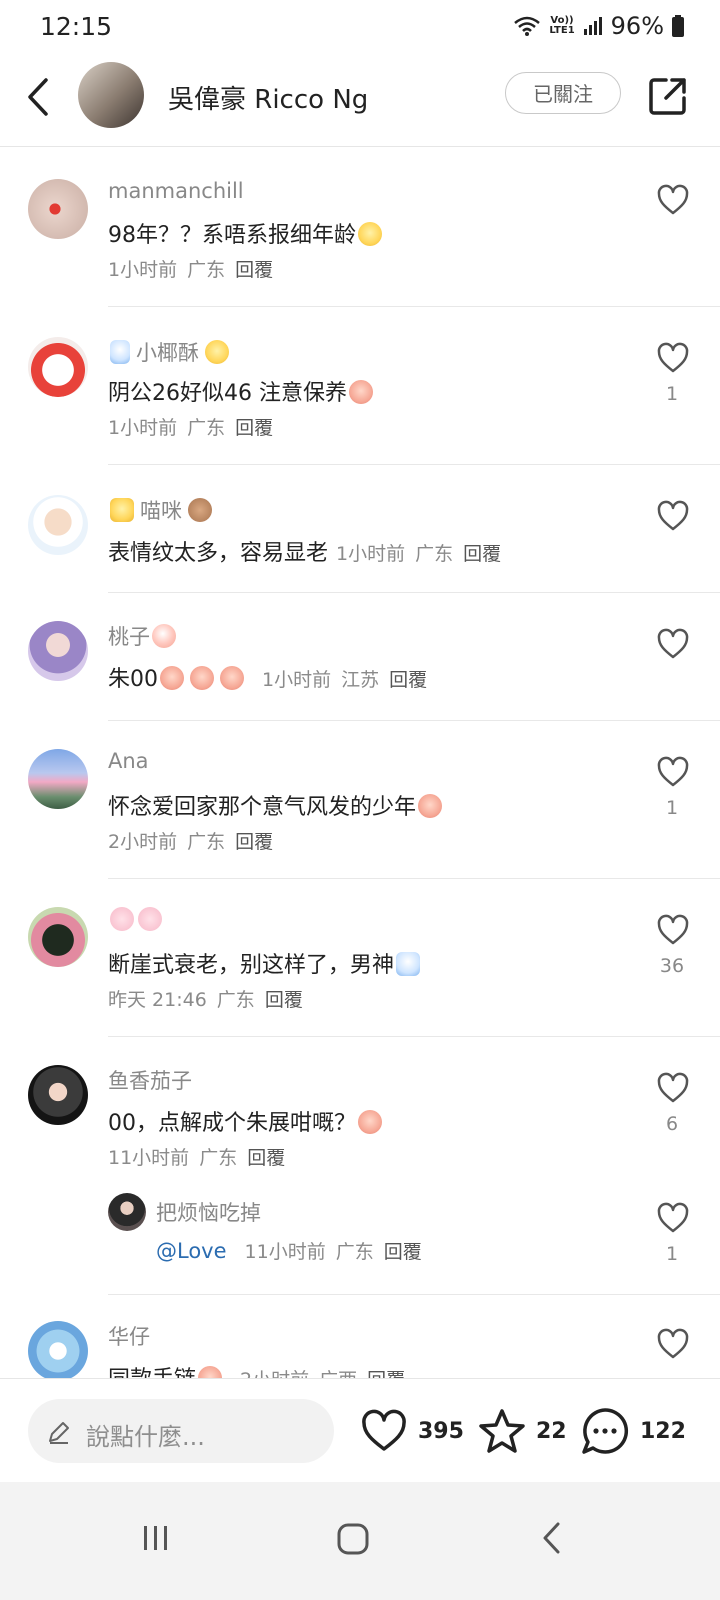 The image size is (720, 1600). What do you see at coordinates (441, 1431) in the screenshot?
I see `like-count: 395` at bounding box center [441, 1431].